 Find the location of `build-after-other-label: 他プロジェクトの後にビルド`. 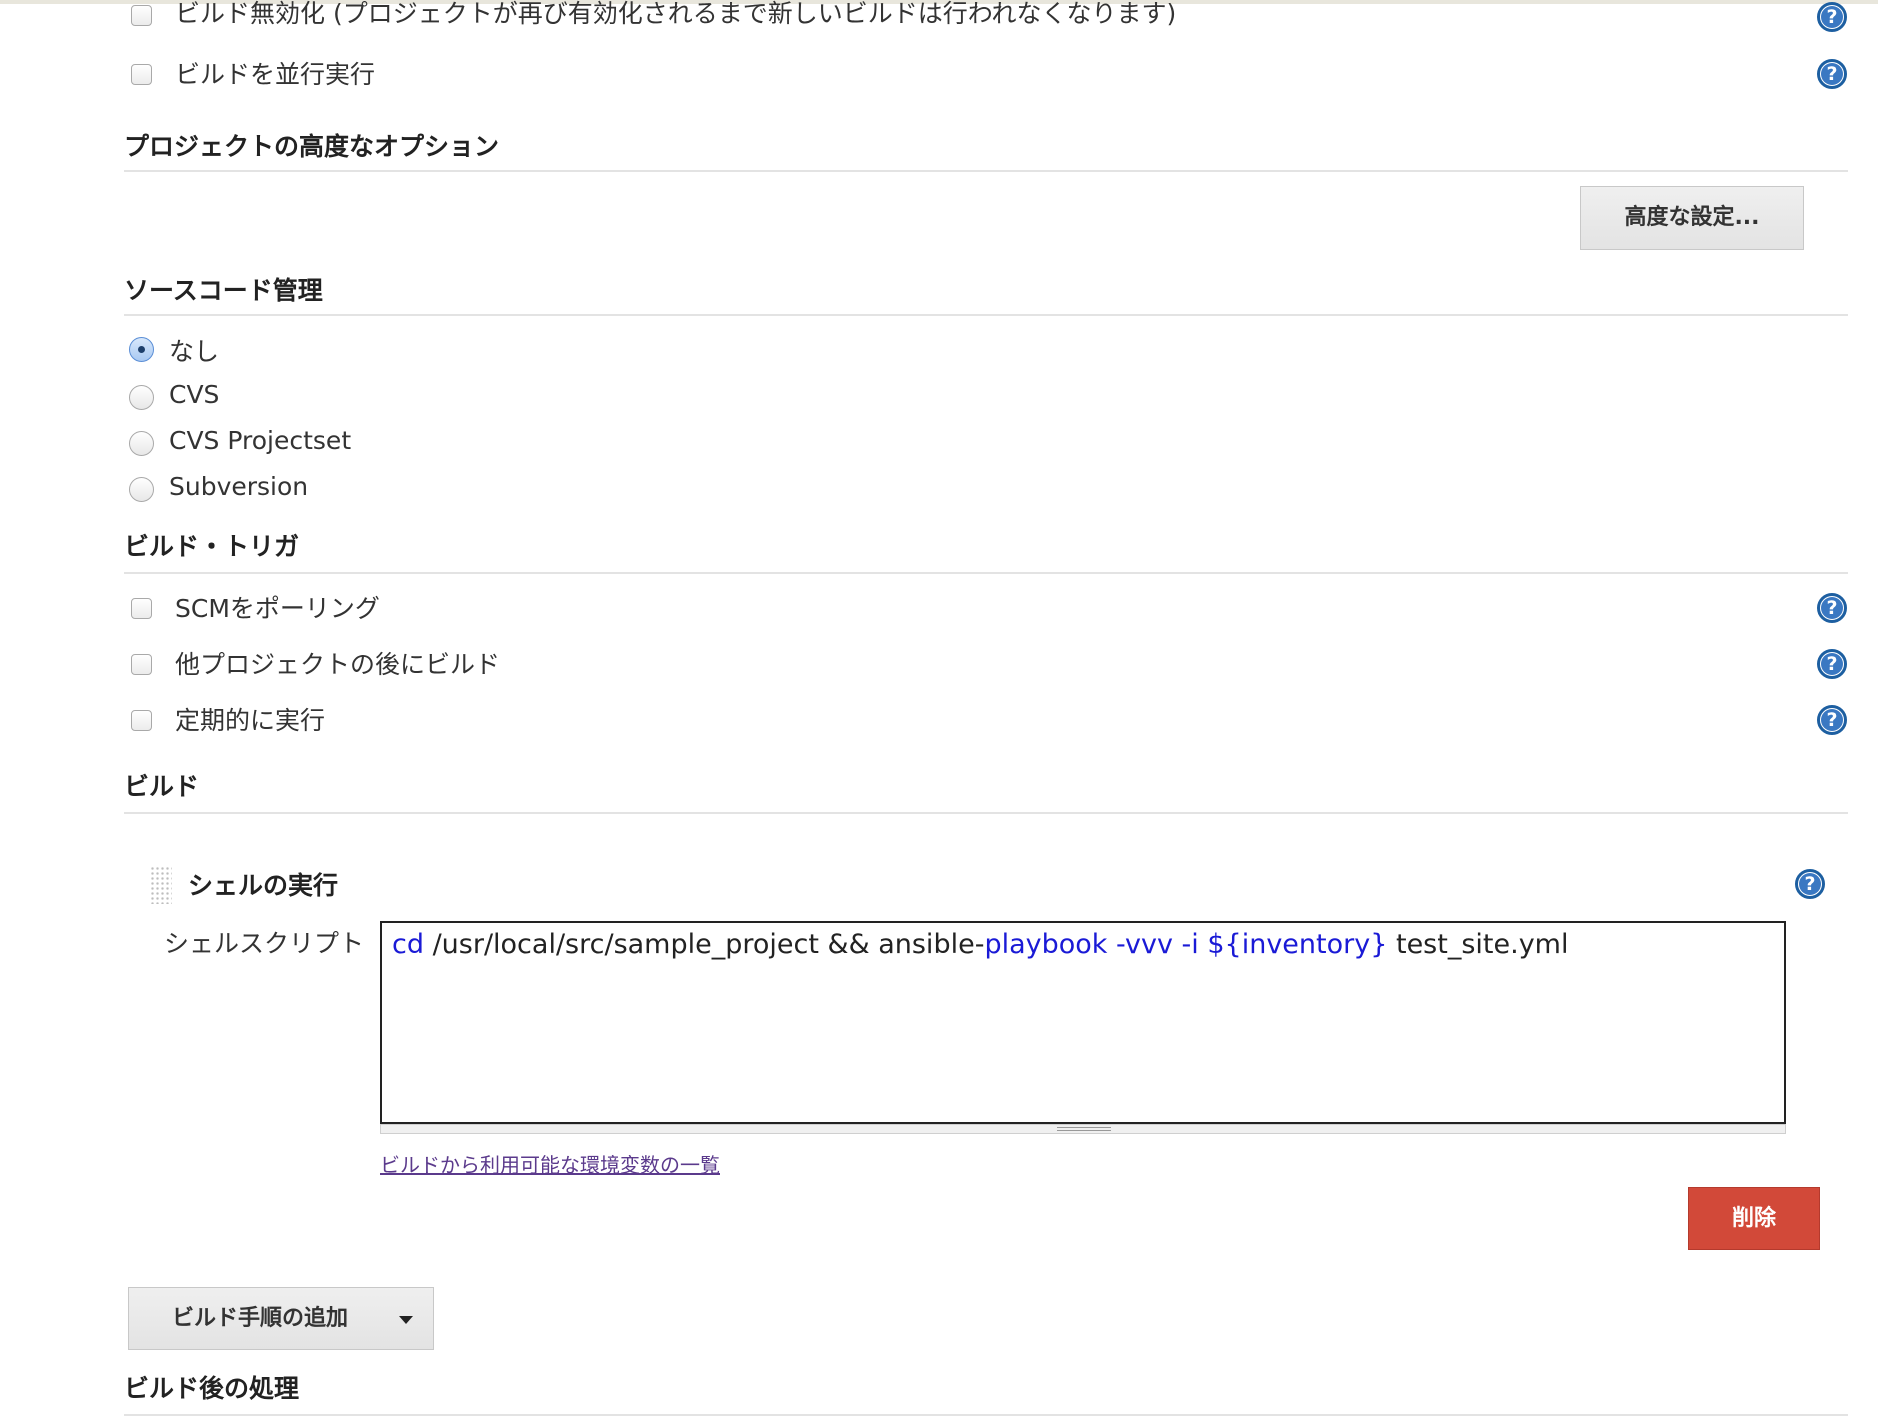

build-after-other-label: 他プロジェクトの後にビルド is located at coordinates (338, 664).